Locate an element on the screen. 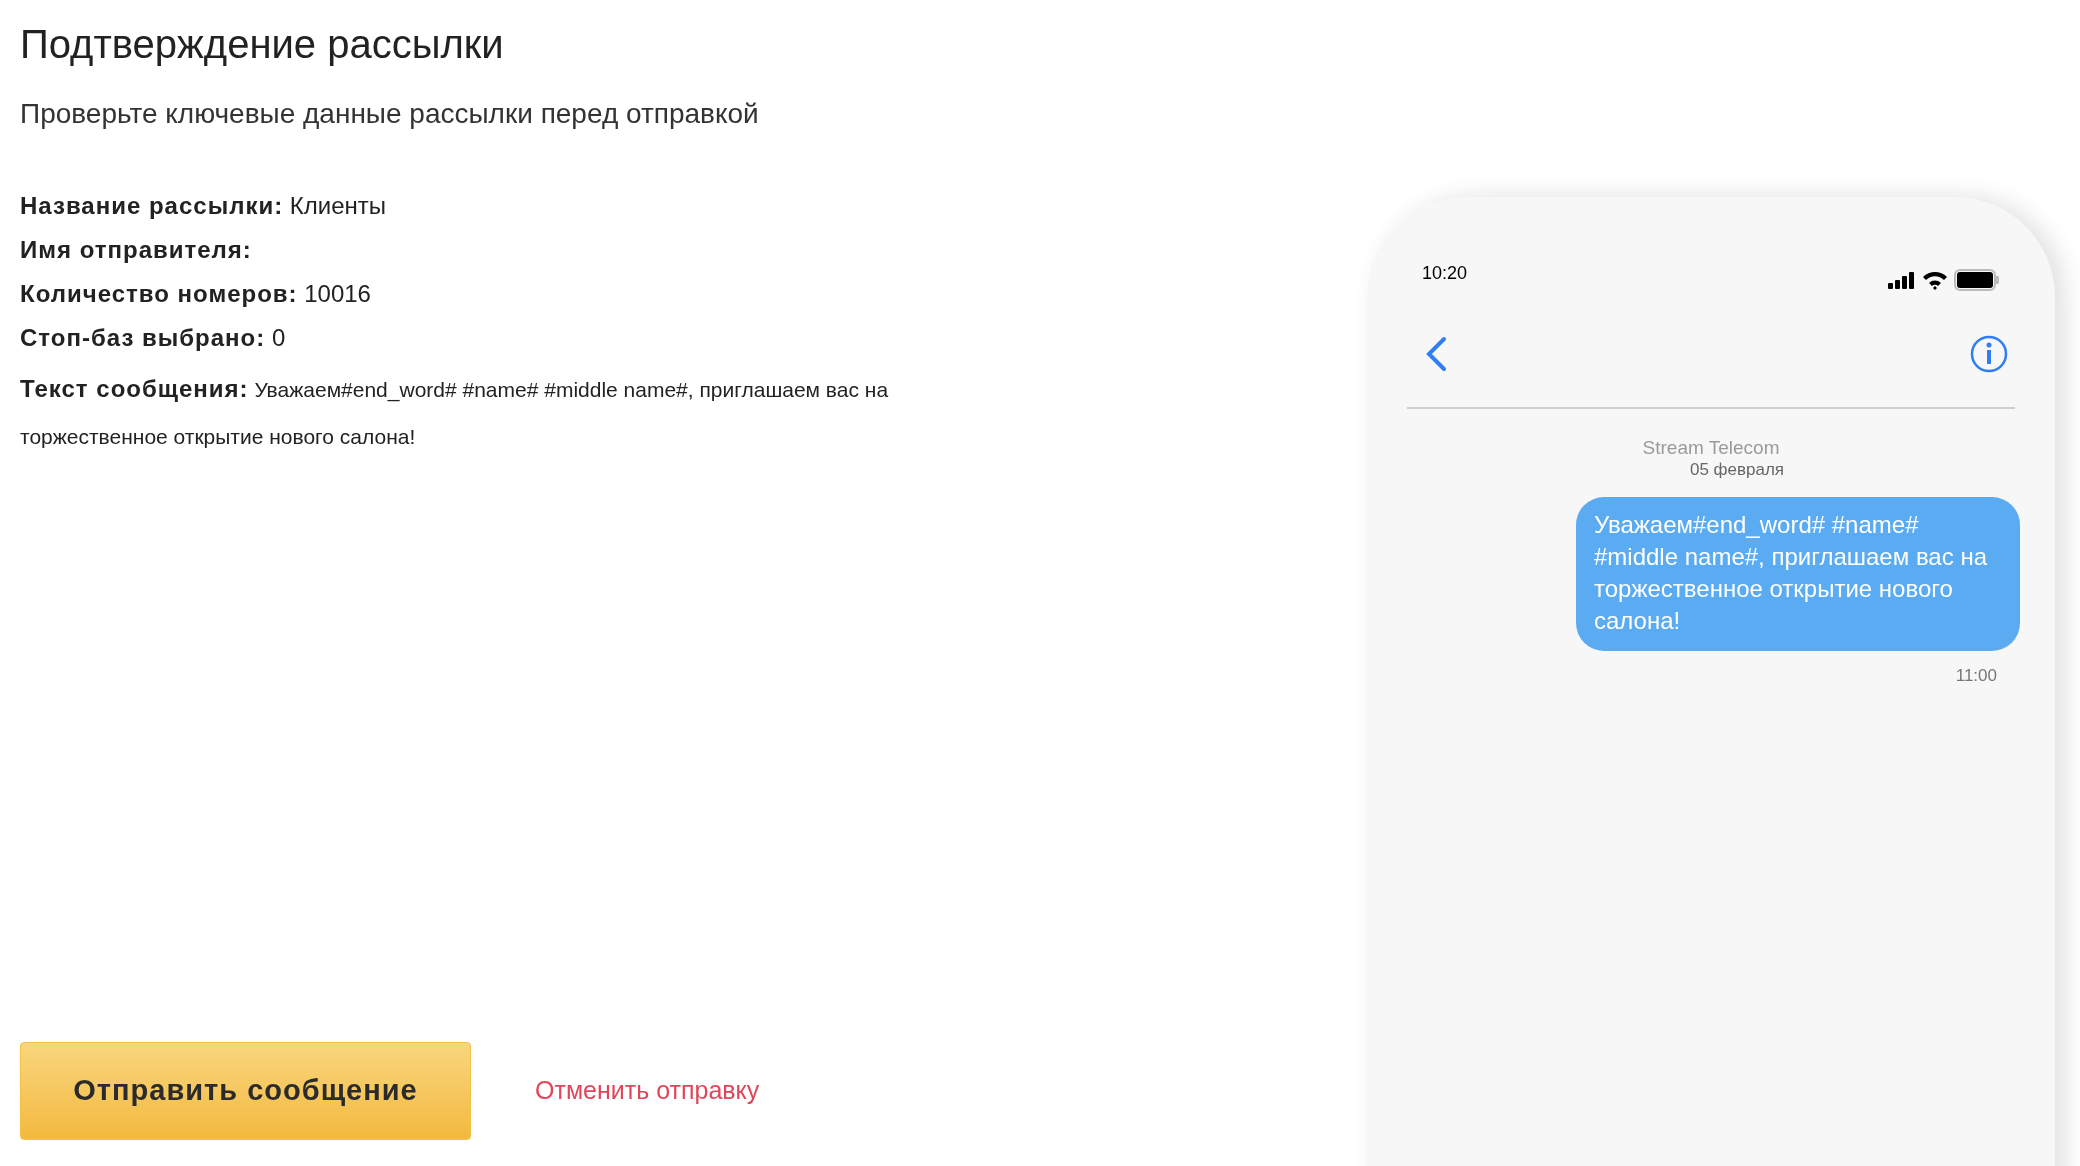  page-title: Подтверждение рассылки is located at coordinates (262, 44).